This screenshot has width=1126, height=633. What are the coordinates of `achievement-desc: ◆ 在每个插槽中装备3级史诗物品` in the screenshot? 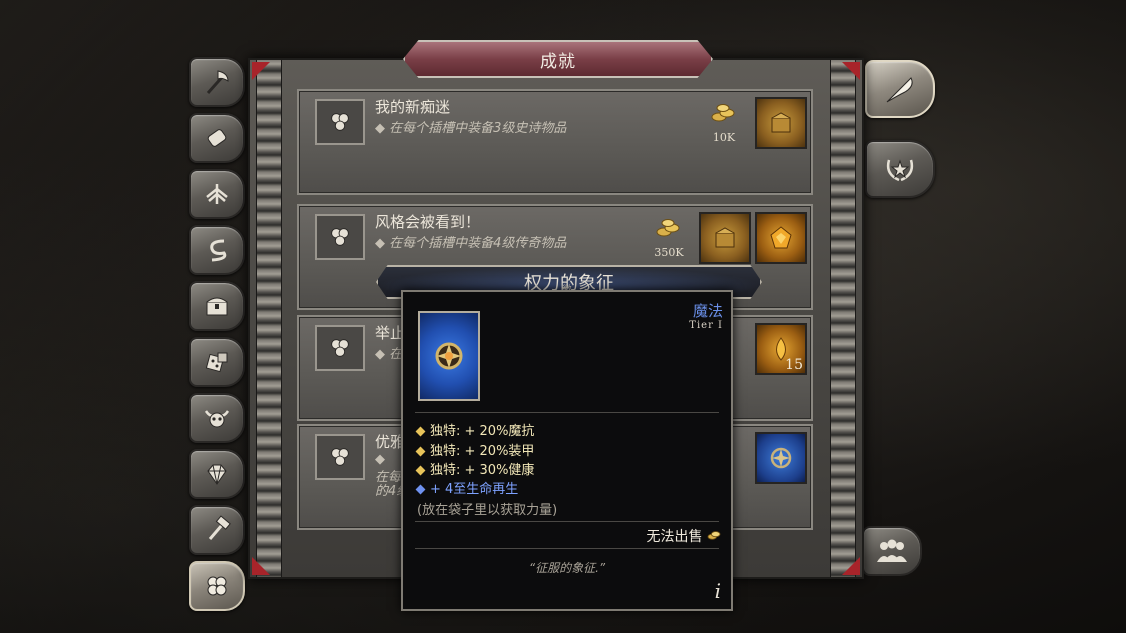 It's located at (471, 128).